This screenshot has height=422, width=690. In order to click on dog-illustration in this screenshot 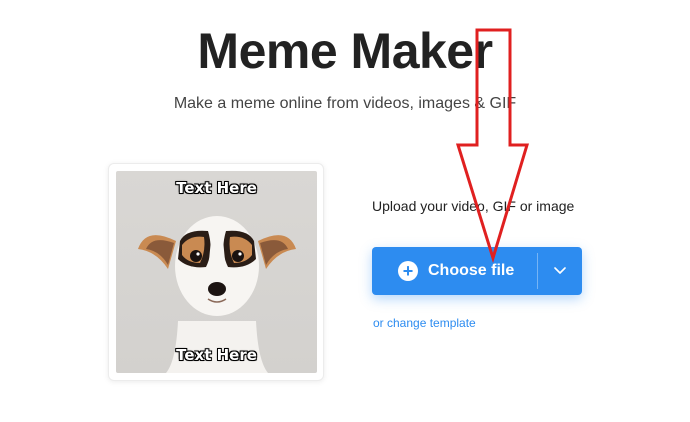, I will do `click(217, 294)`.